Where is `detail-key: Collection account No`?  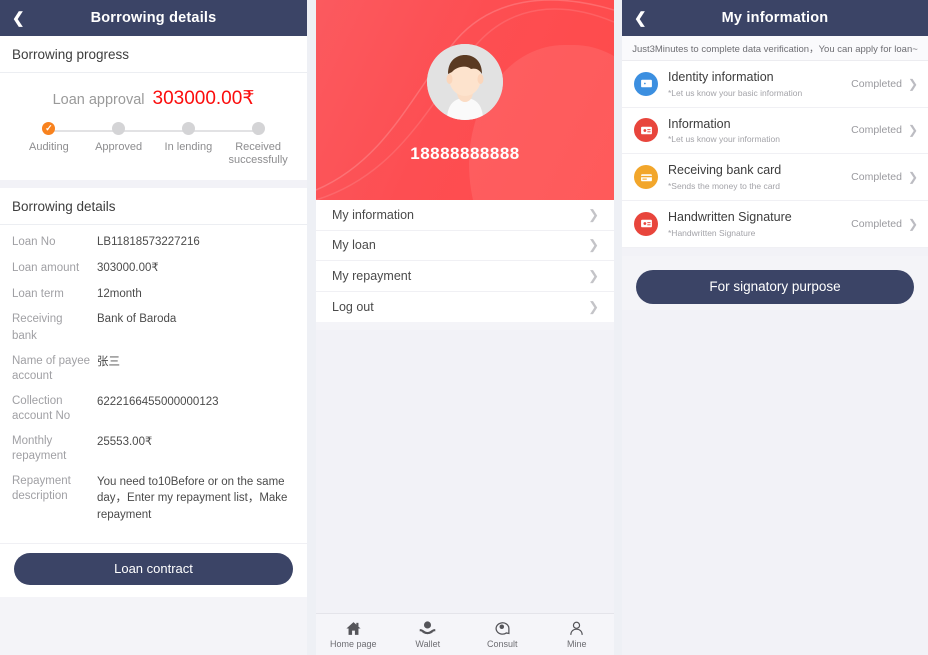
detail-key: Collection account No is located at coordinates (41, 408).